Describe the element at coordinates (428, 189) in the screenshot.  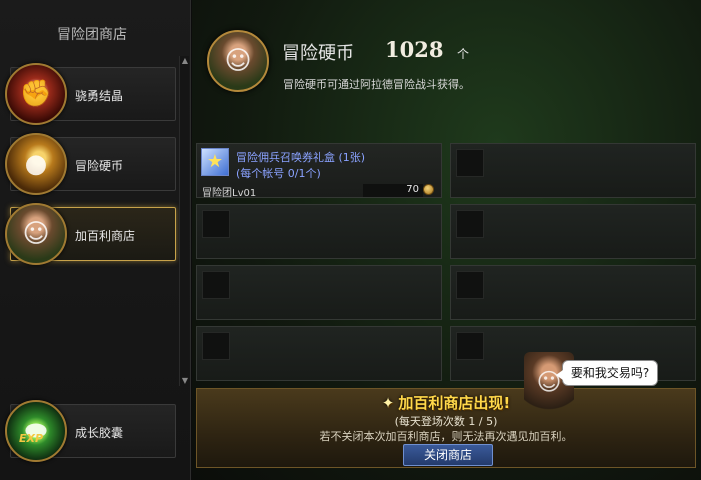
I see `coin-icon` at that location.